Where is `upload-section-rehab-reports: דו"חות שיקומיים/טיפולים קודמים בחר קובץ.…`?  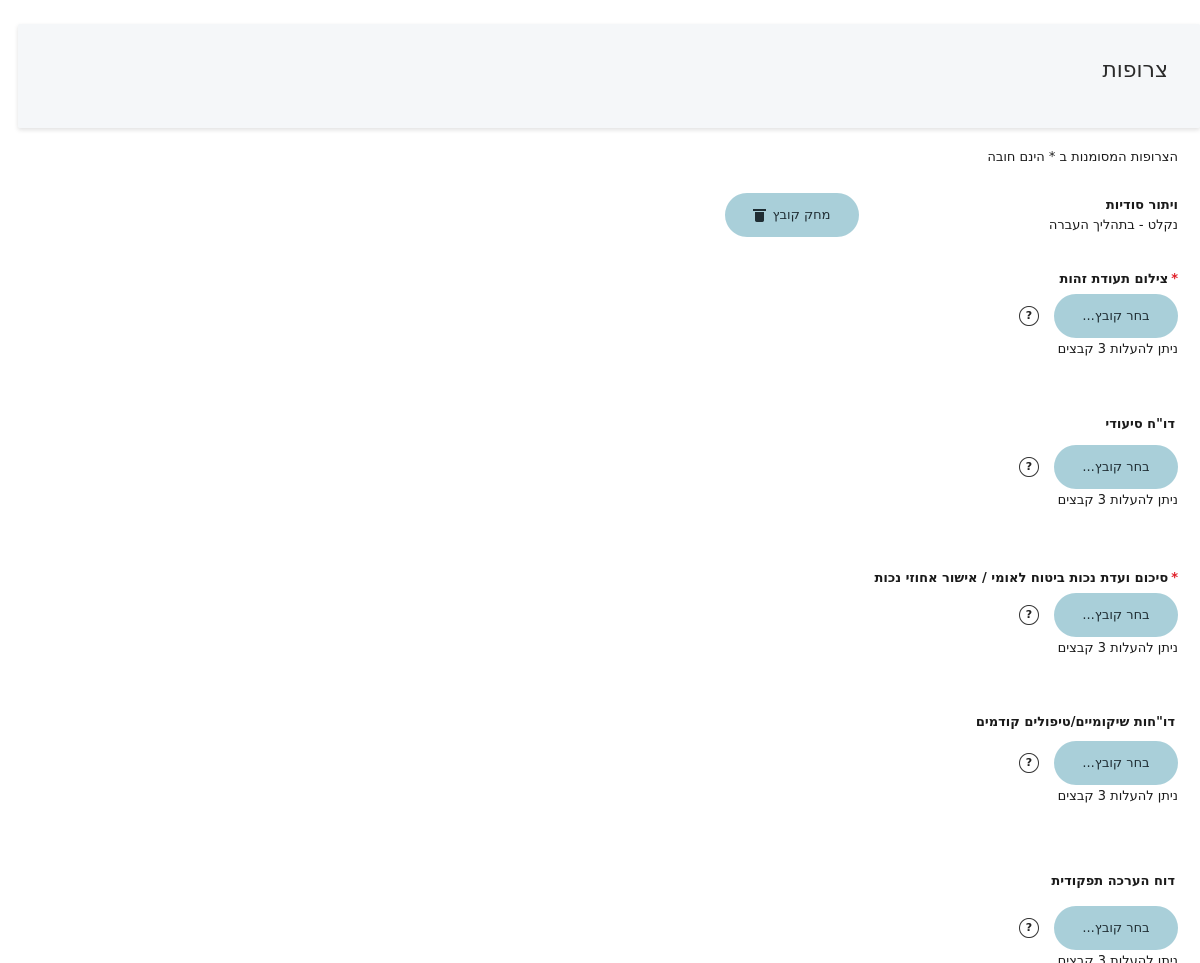
upload-section-rehab-reports: דו"חות שיקומיים/טיפולים קודמים בחר קובץ.… is located at coordinates (878, 760).